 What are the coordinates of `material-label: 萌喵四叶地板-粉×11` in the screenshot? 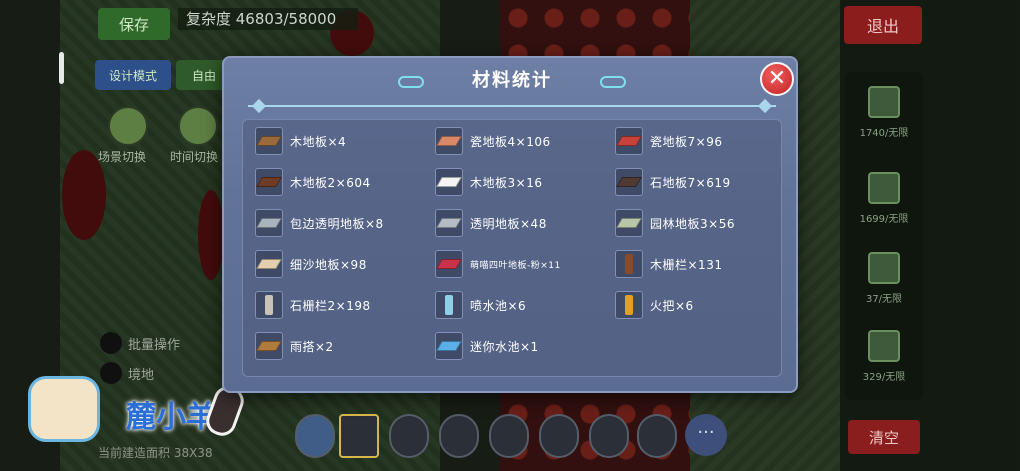 It's located at (515, 265).